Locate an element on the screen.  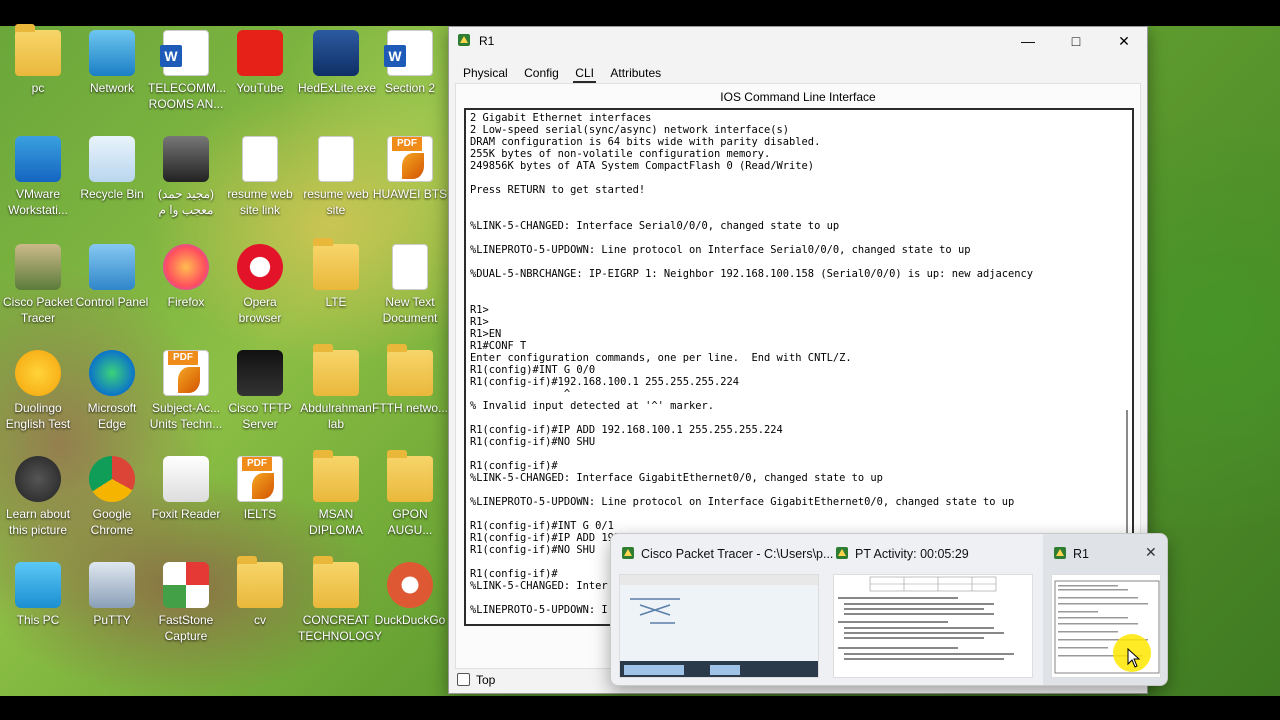
recycle-bin-icon is located at coordinates (112, 159).